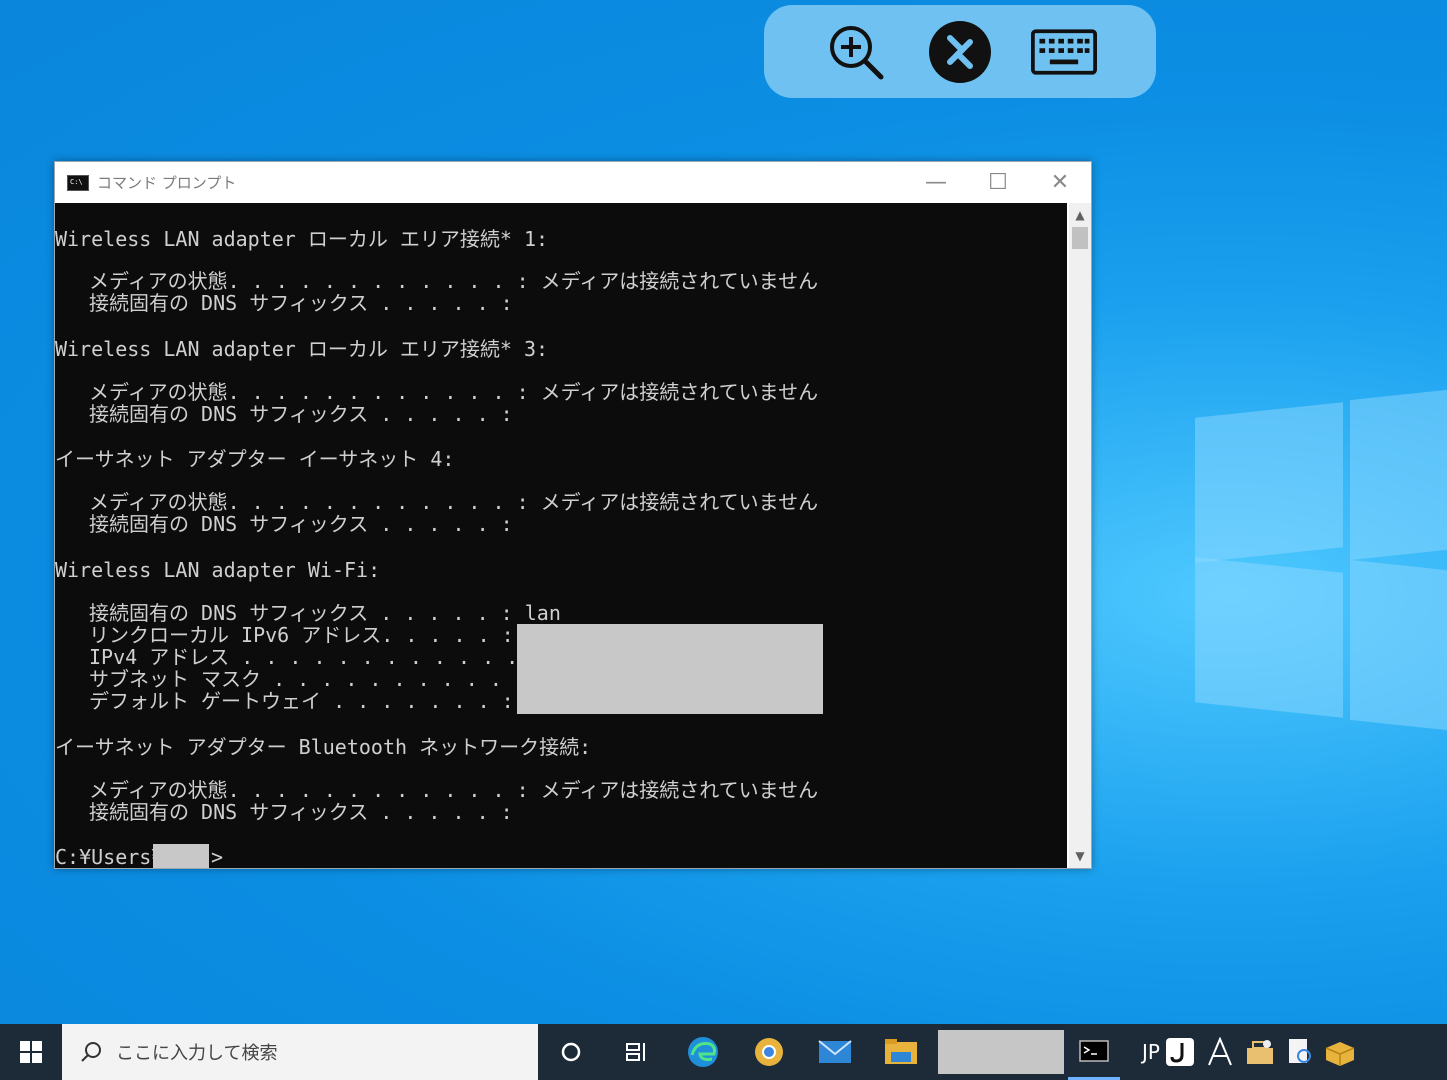 Image resolution: width=1447 pixels, height=1080 pixels. Describe the element at coordinates (302, 349) in the screenshot. I see `console-line: Wireless LAN adapter ローカル エリア接続* 3:` at that location.